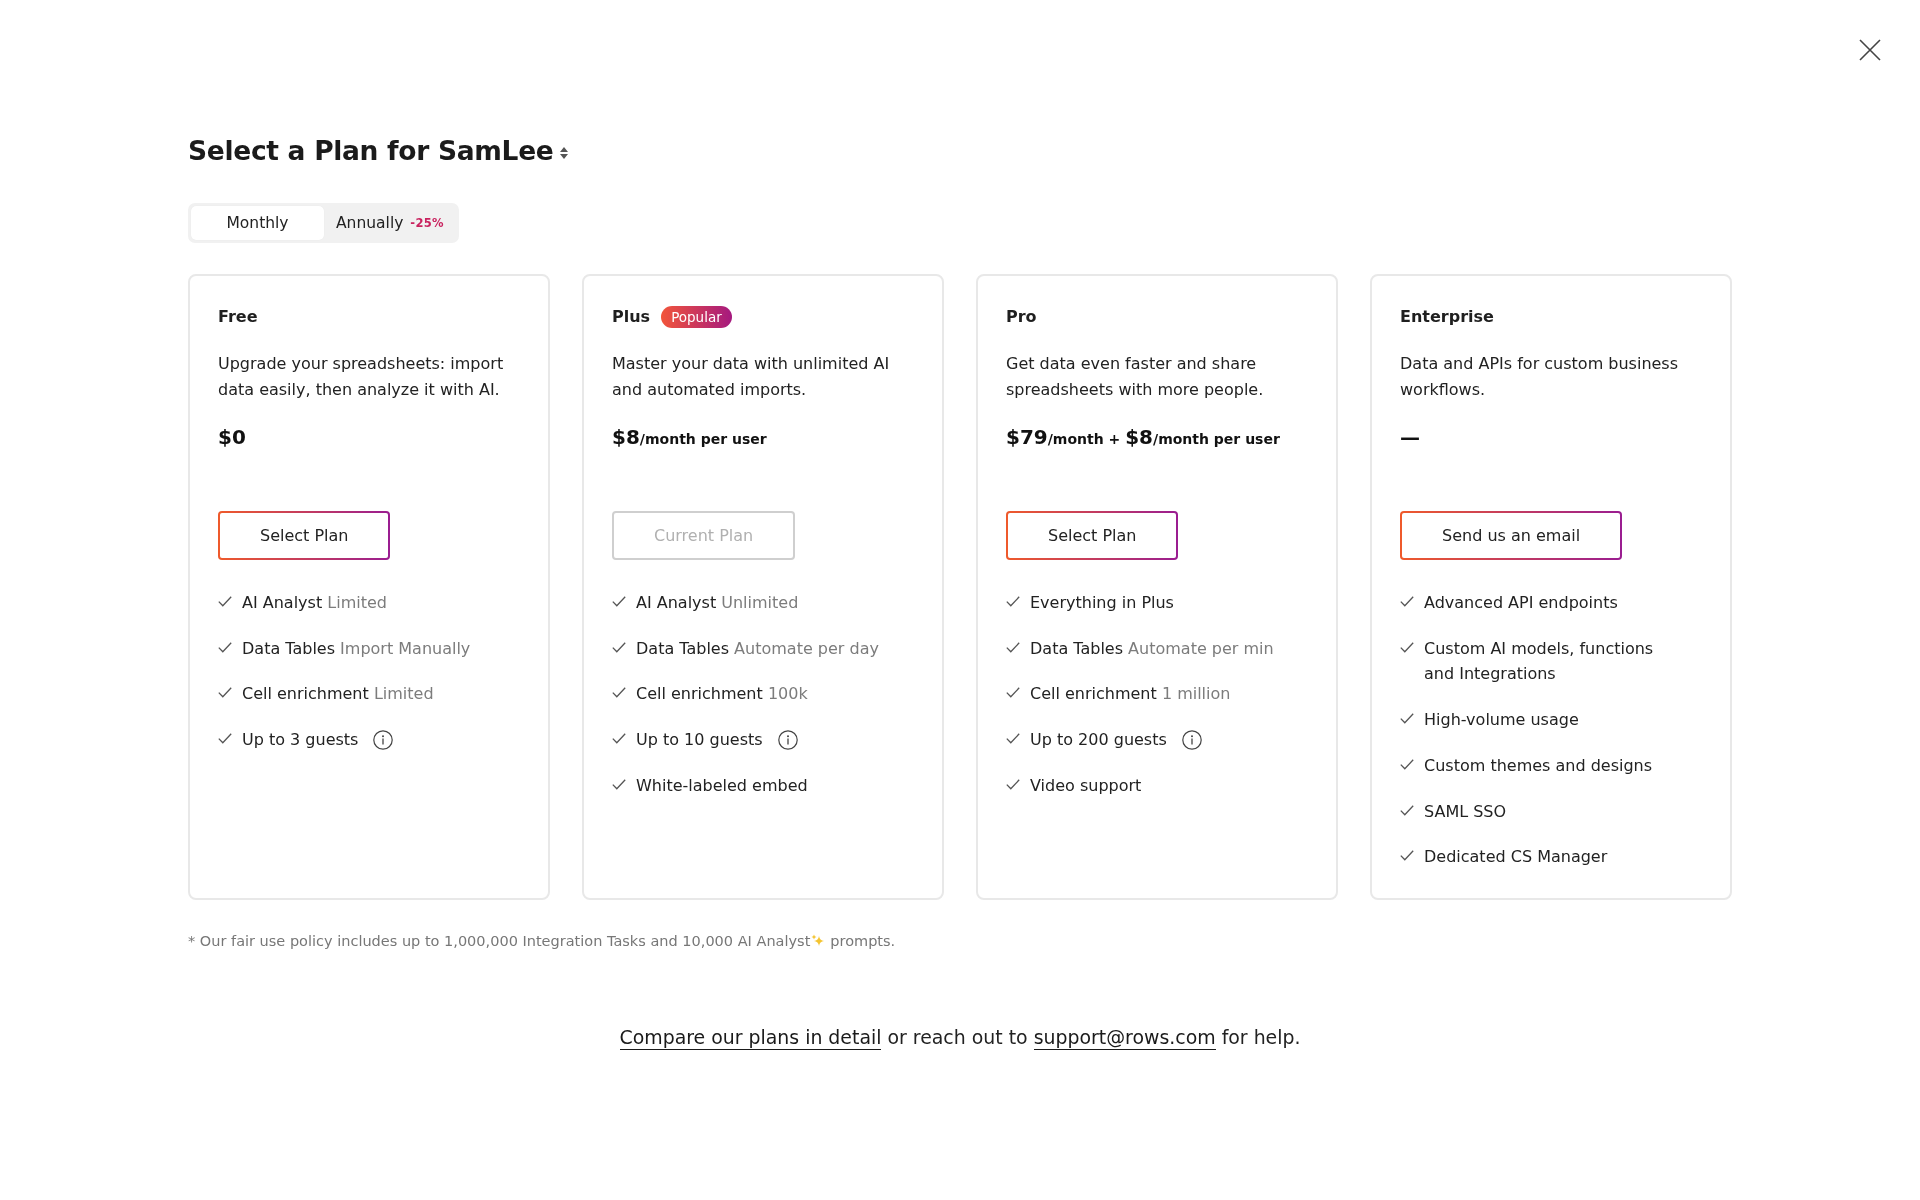 The height and width of the screenshot is (1200, 1920). Describe the element at coordinates (1124, 1037) in the screenshot. I see `text-link: support@rows.com` at that location.